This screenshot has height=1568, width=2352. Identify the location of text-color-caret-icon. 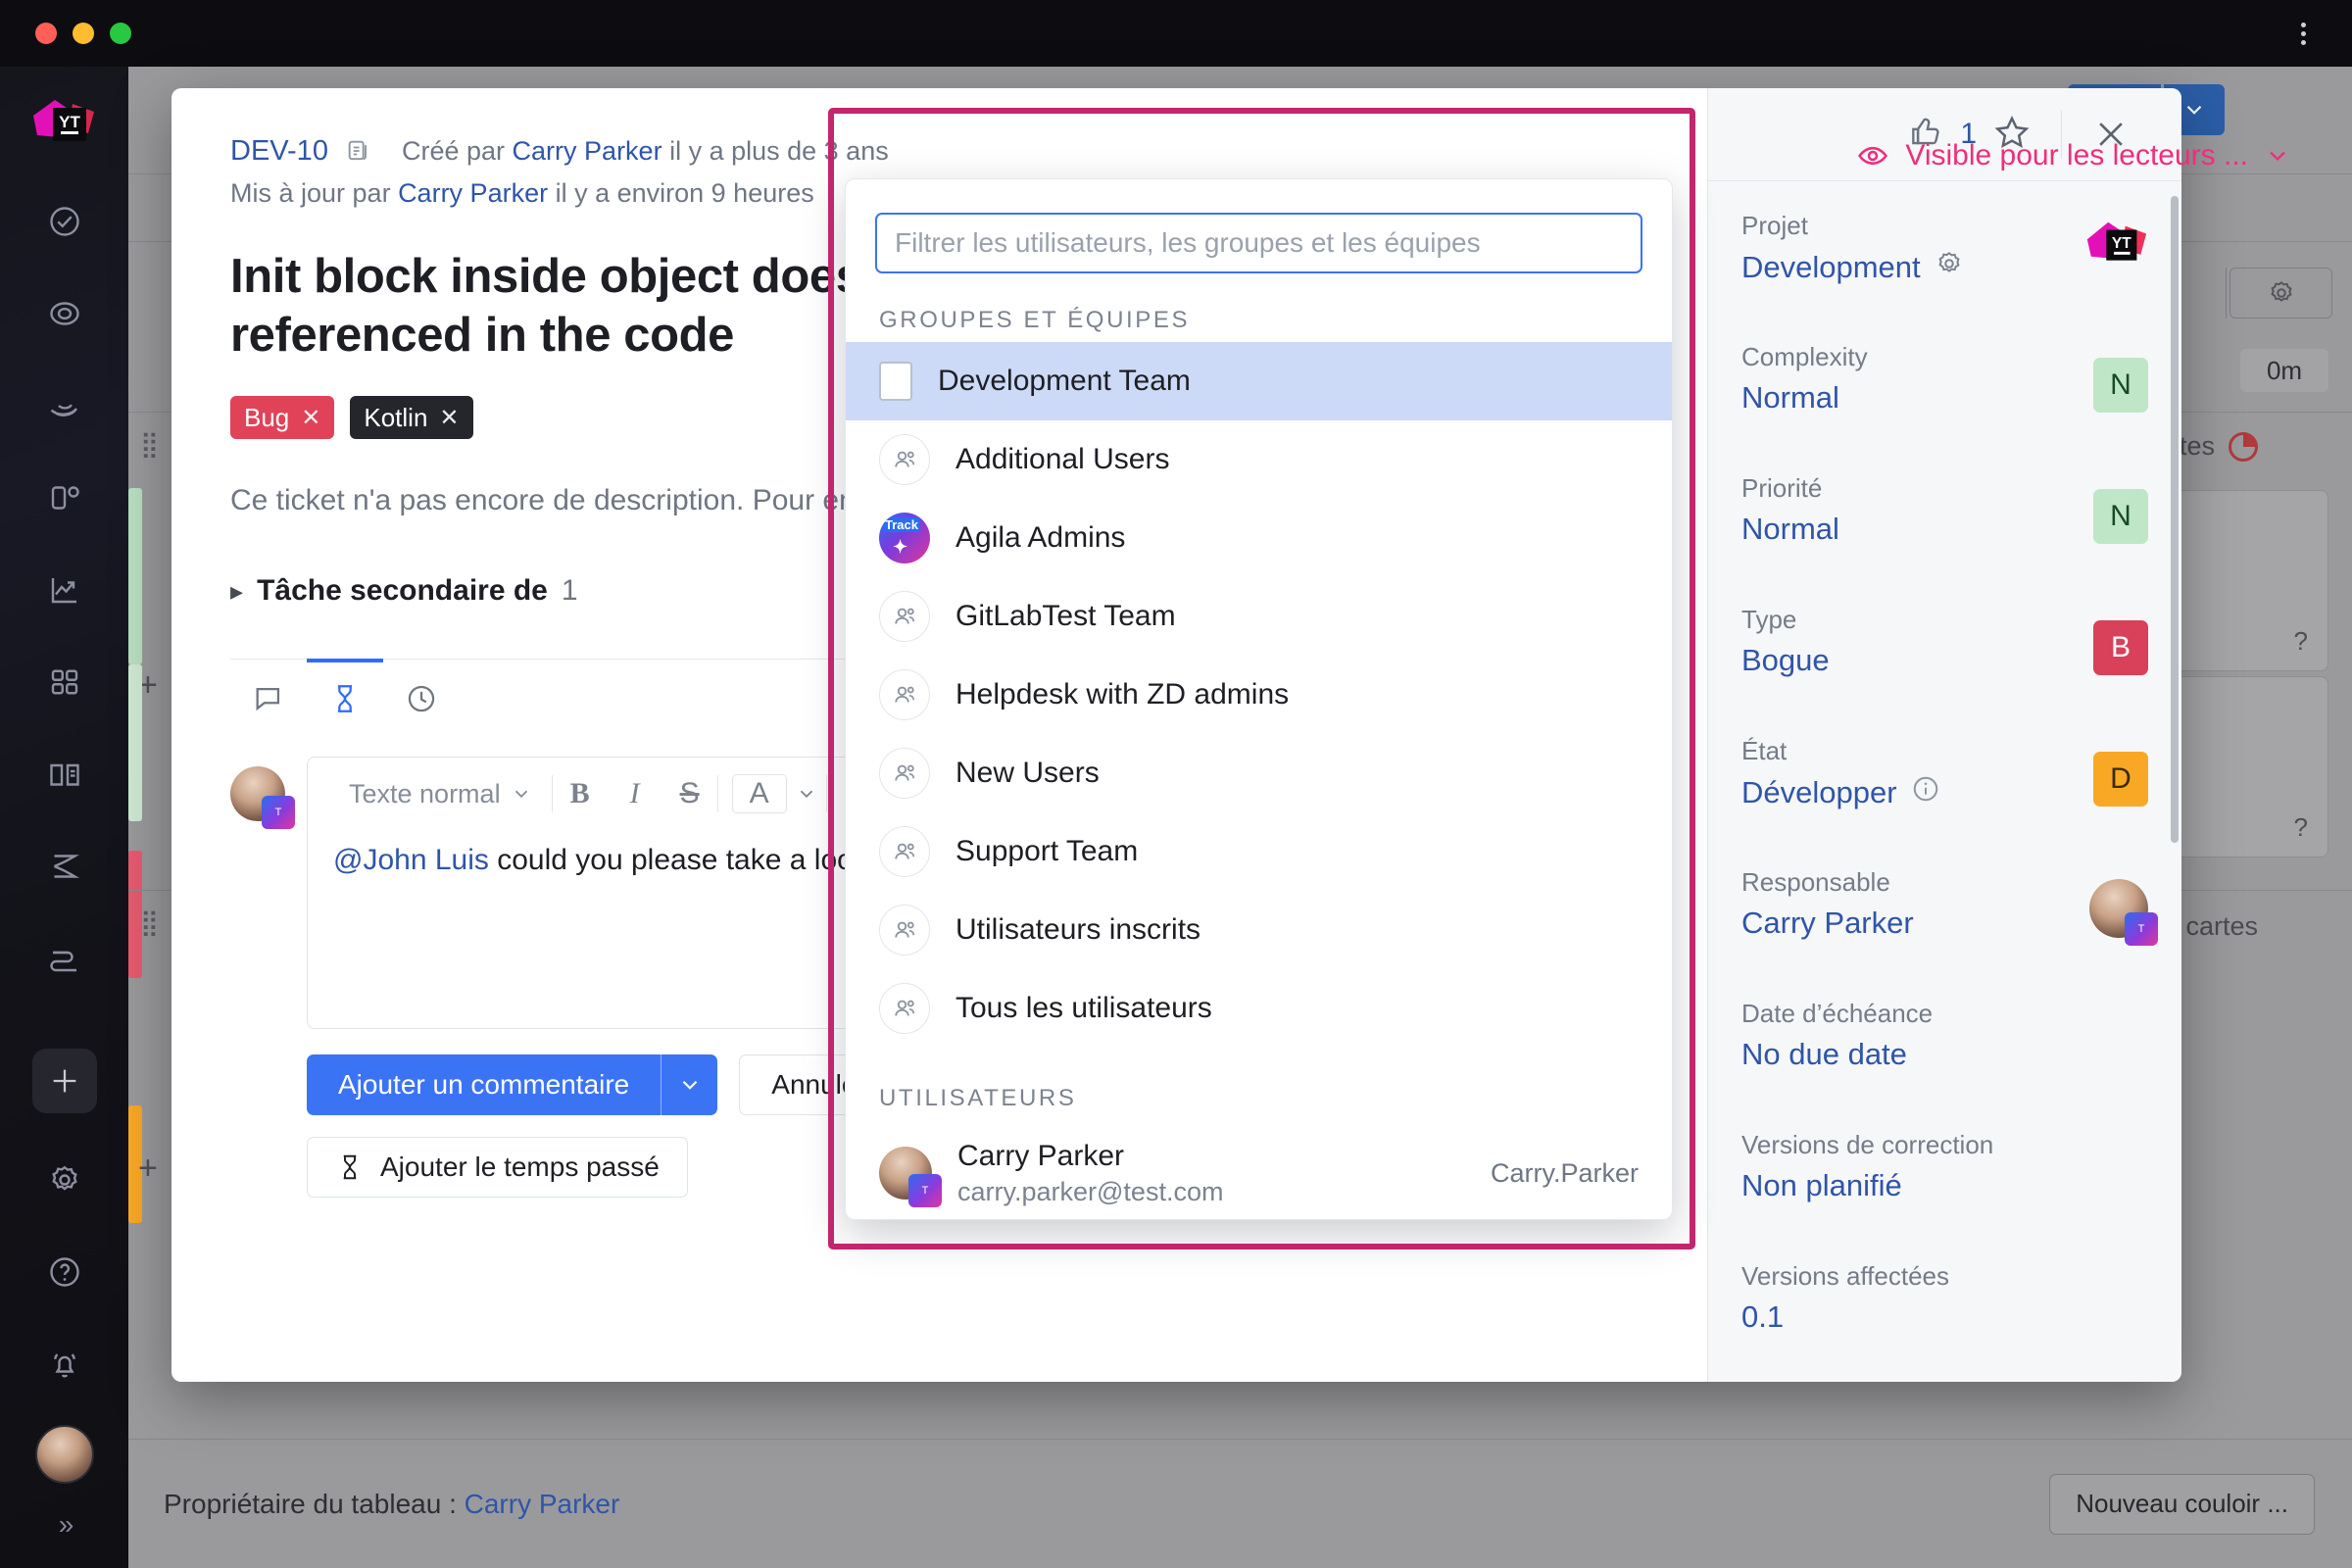
(806, 794).